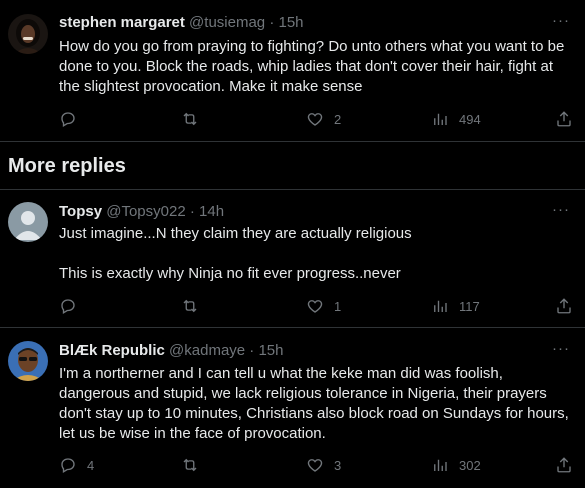  Describe the element at coordinates (323, 306) in the screenshot. I see `like-button: 1` at that location.